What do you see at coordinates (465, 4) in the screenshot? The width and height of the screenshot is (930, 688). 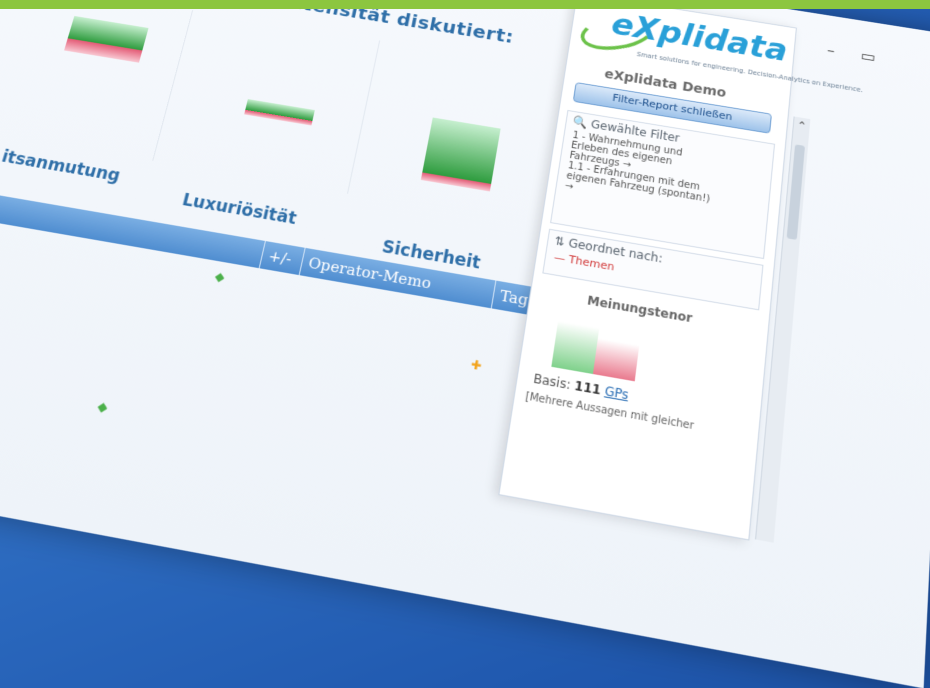 I see `top-accent-bar` at bounding box center [465, 4].